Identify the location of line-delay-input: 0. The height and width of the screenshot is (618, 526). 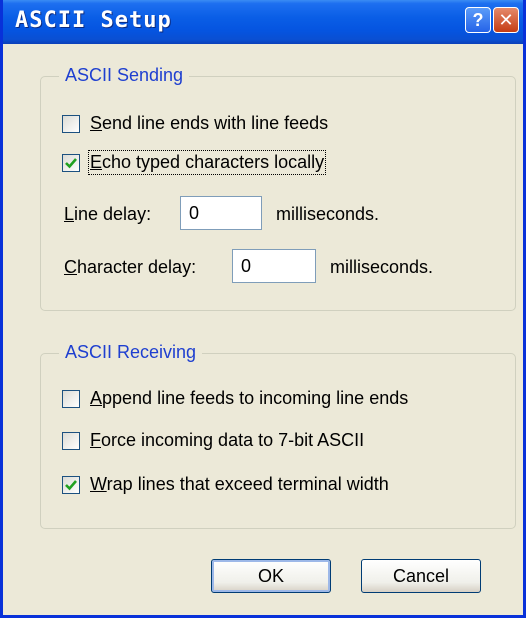
(221, 213).